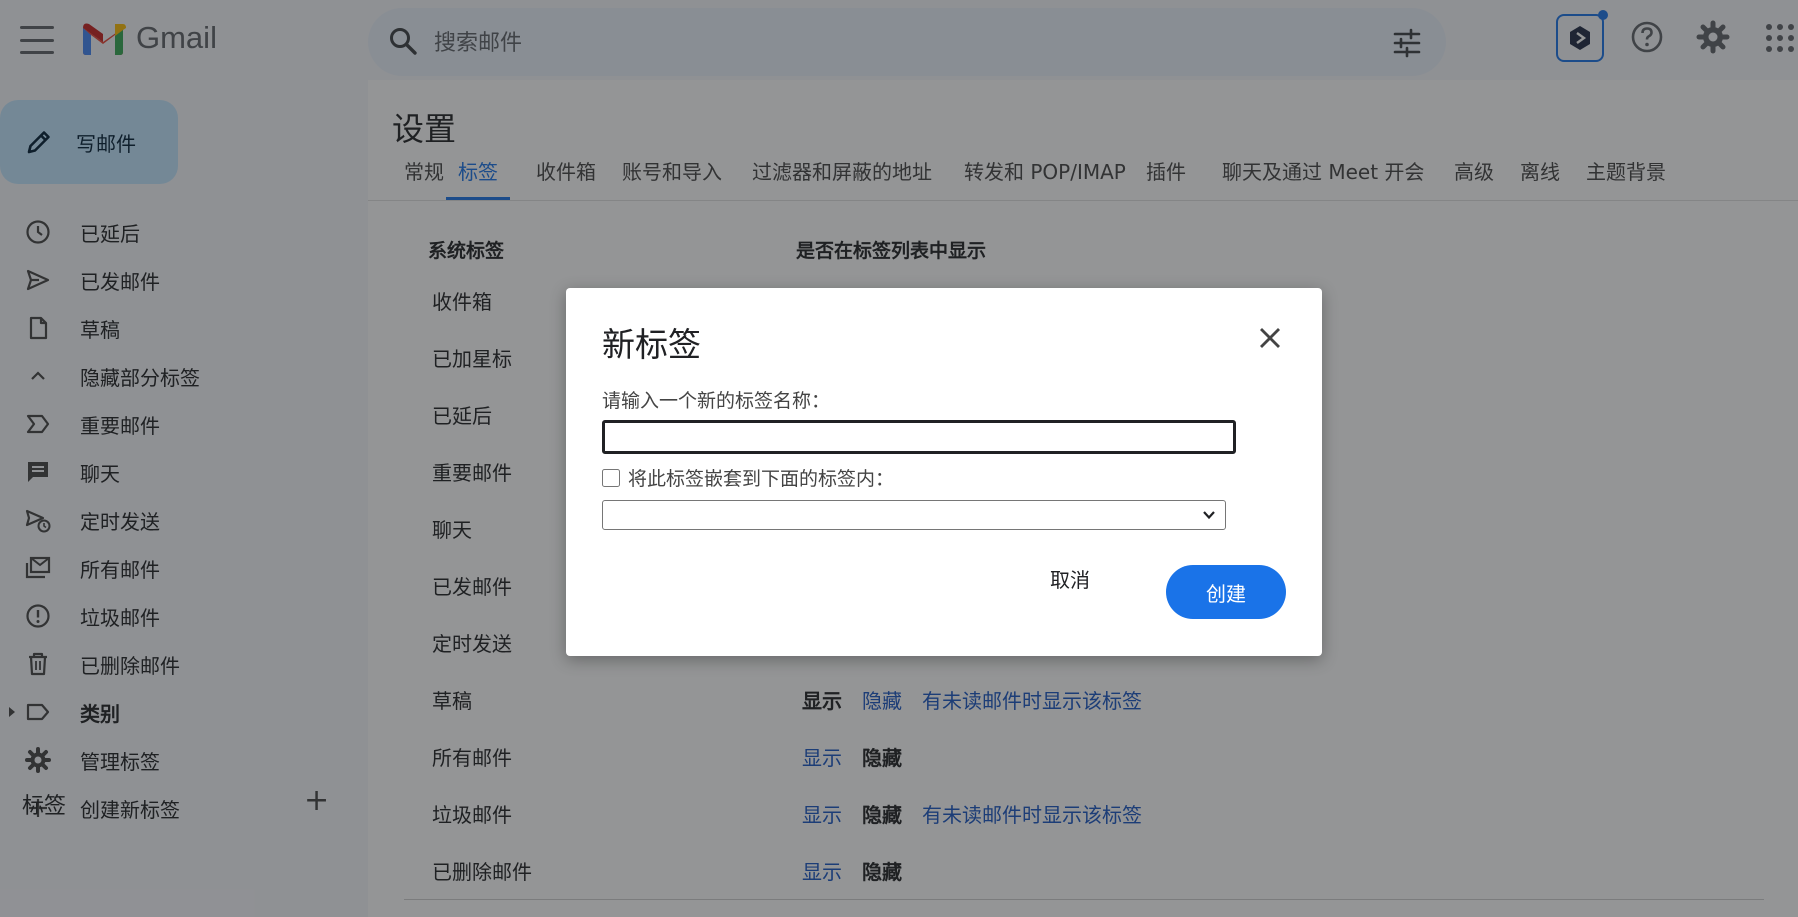 The width and height of the screenshot is (1798, 917). What do you see at coordinates (1209, 515) in the screenshot?
I see `chevron-down-icon` at bounding box center [1209, 515].